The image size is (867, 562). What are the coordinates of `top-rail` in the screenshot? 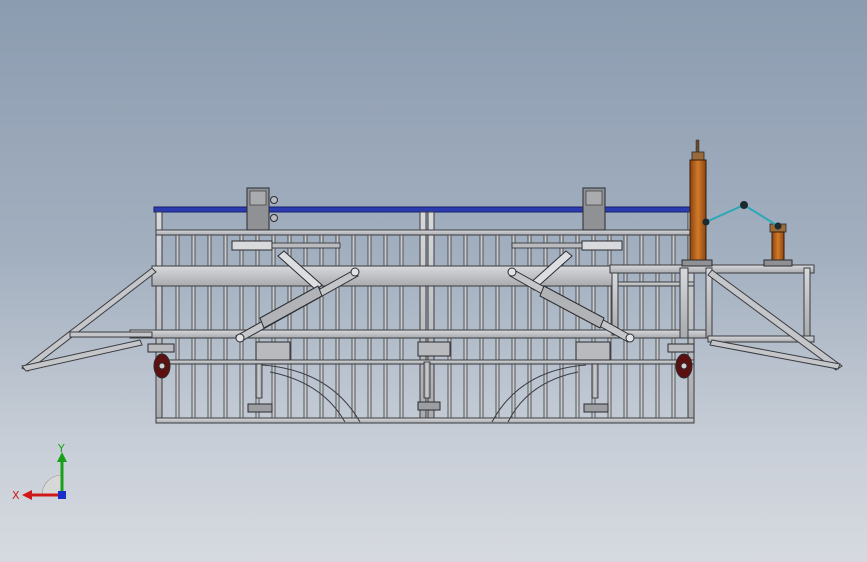 It's located at (423, 209).